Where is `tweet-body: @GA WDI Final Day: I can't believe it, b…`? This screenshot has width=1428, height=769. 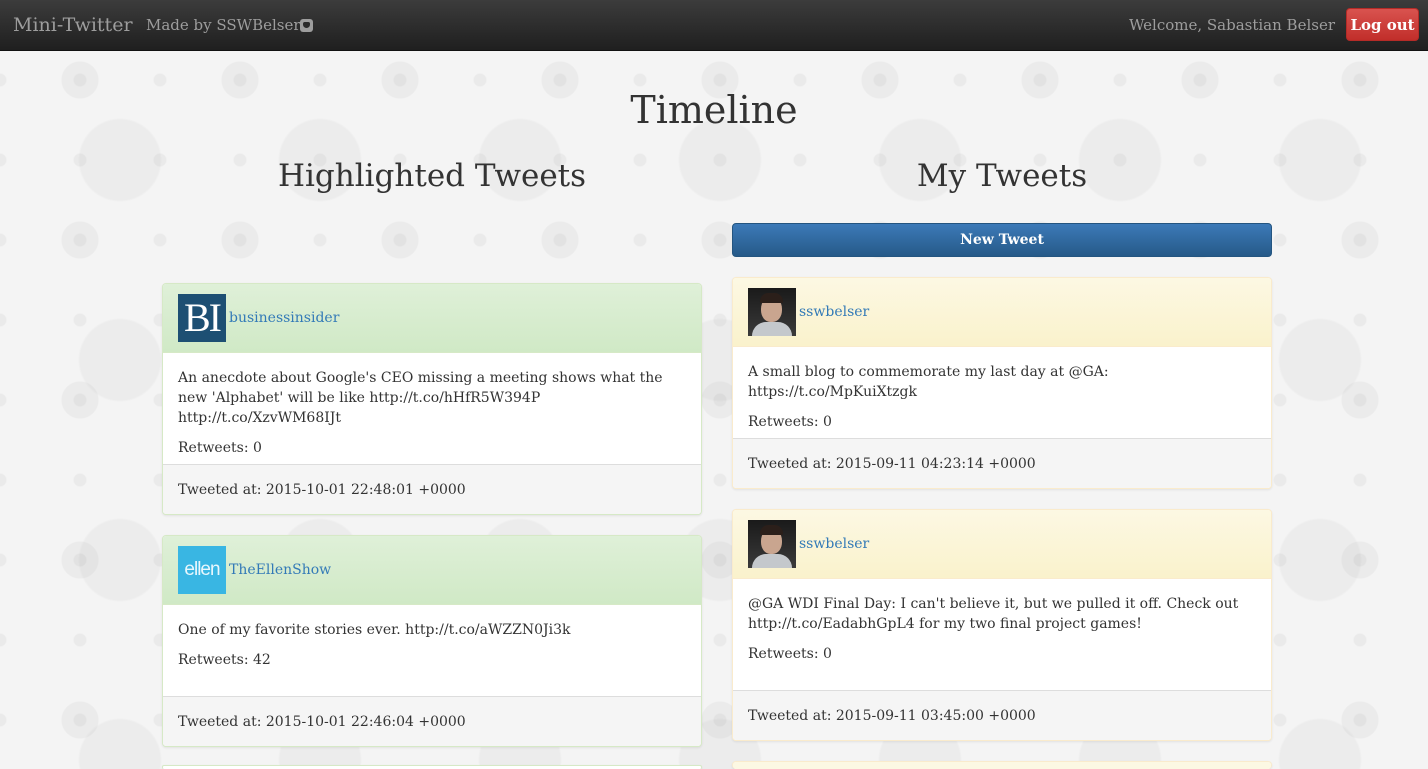
tweet-body: @GA WDI Final Day: I can't believe it, b… is located at coordinates (1002, 634).